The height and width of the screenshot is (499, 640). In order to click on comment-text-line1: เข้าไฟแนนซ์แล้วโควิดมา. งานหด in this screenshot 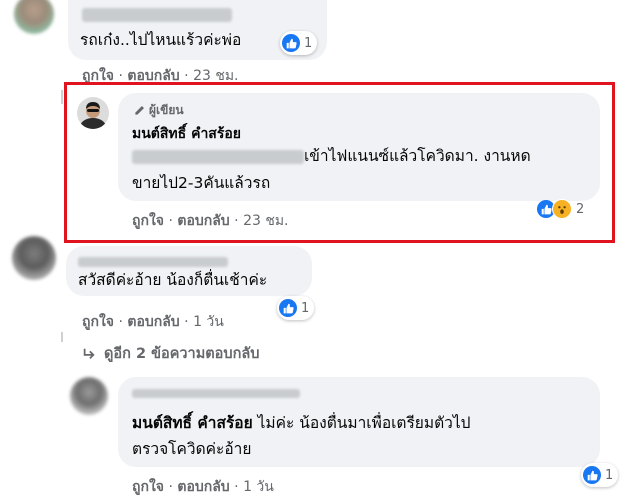, I will do `click(331, 156)`.